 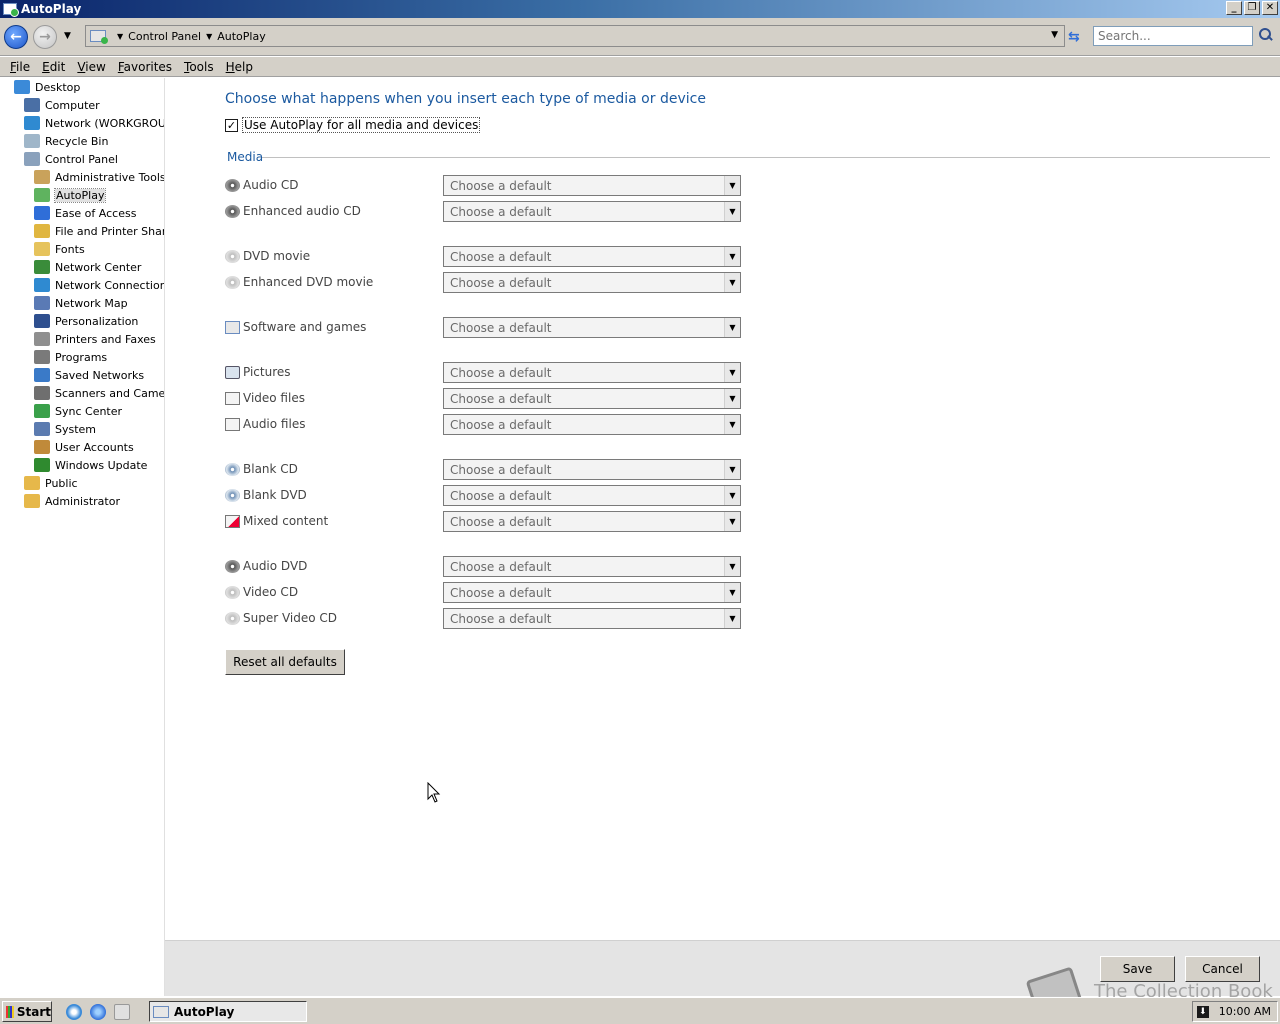 I want to click on tree-item: Network Map, so click(x=81, y=303).